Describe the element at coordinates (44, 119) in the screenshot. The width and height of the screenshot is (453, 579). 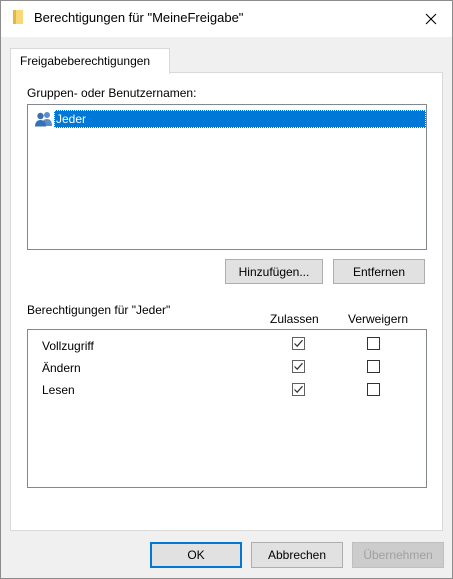
I see `users-group-icon` at that location.